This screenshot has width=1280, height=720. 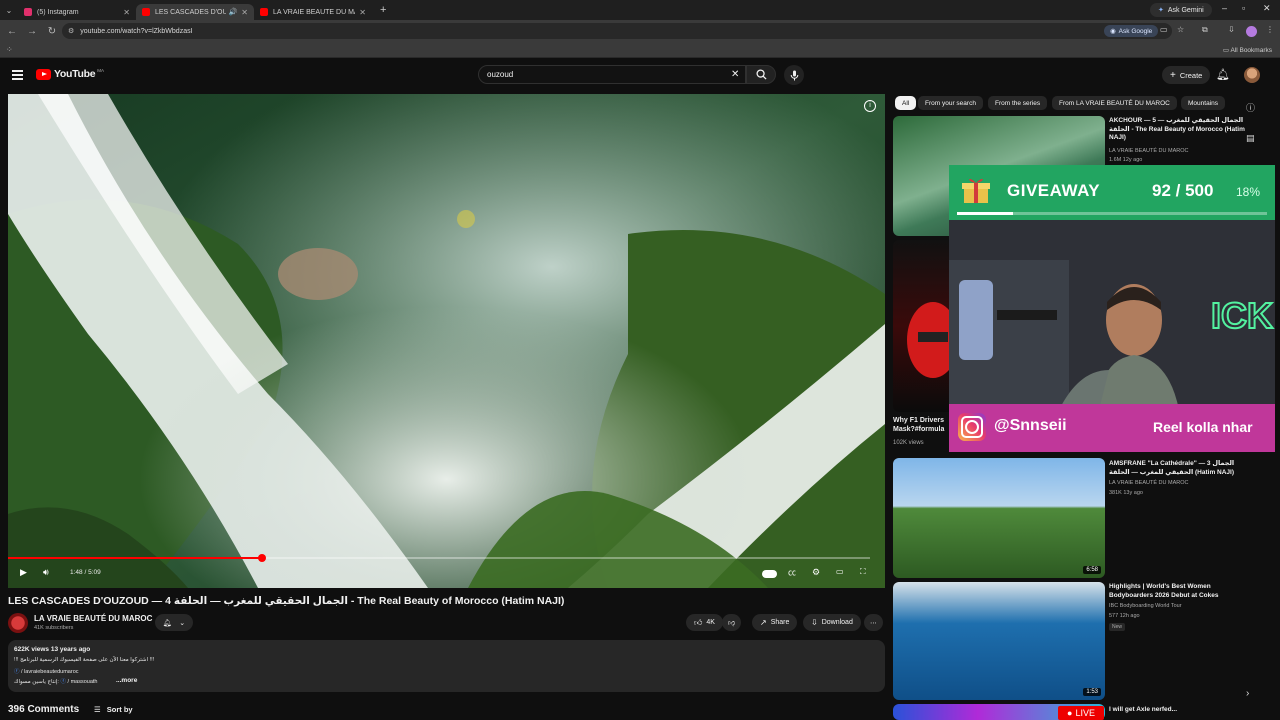 I want to click on address-bar: ⚙ youtube.com/watch?v=lZkbWbdzasI, so click(x=617, y=31).